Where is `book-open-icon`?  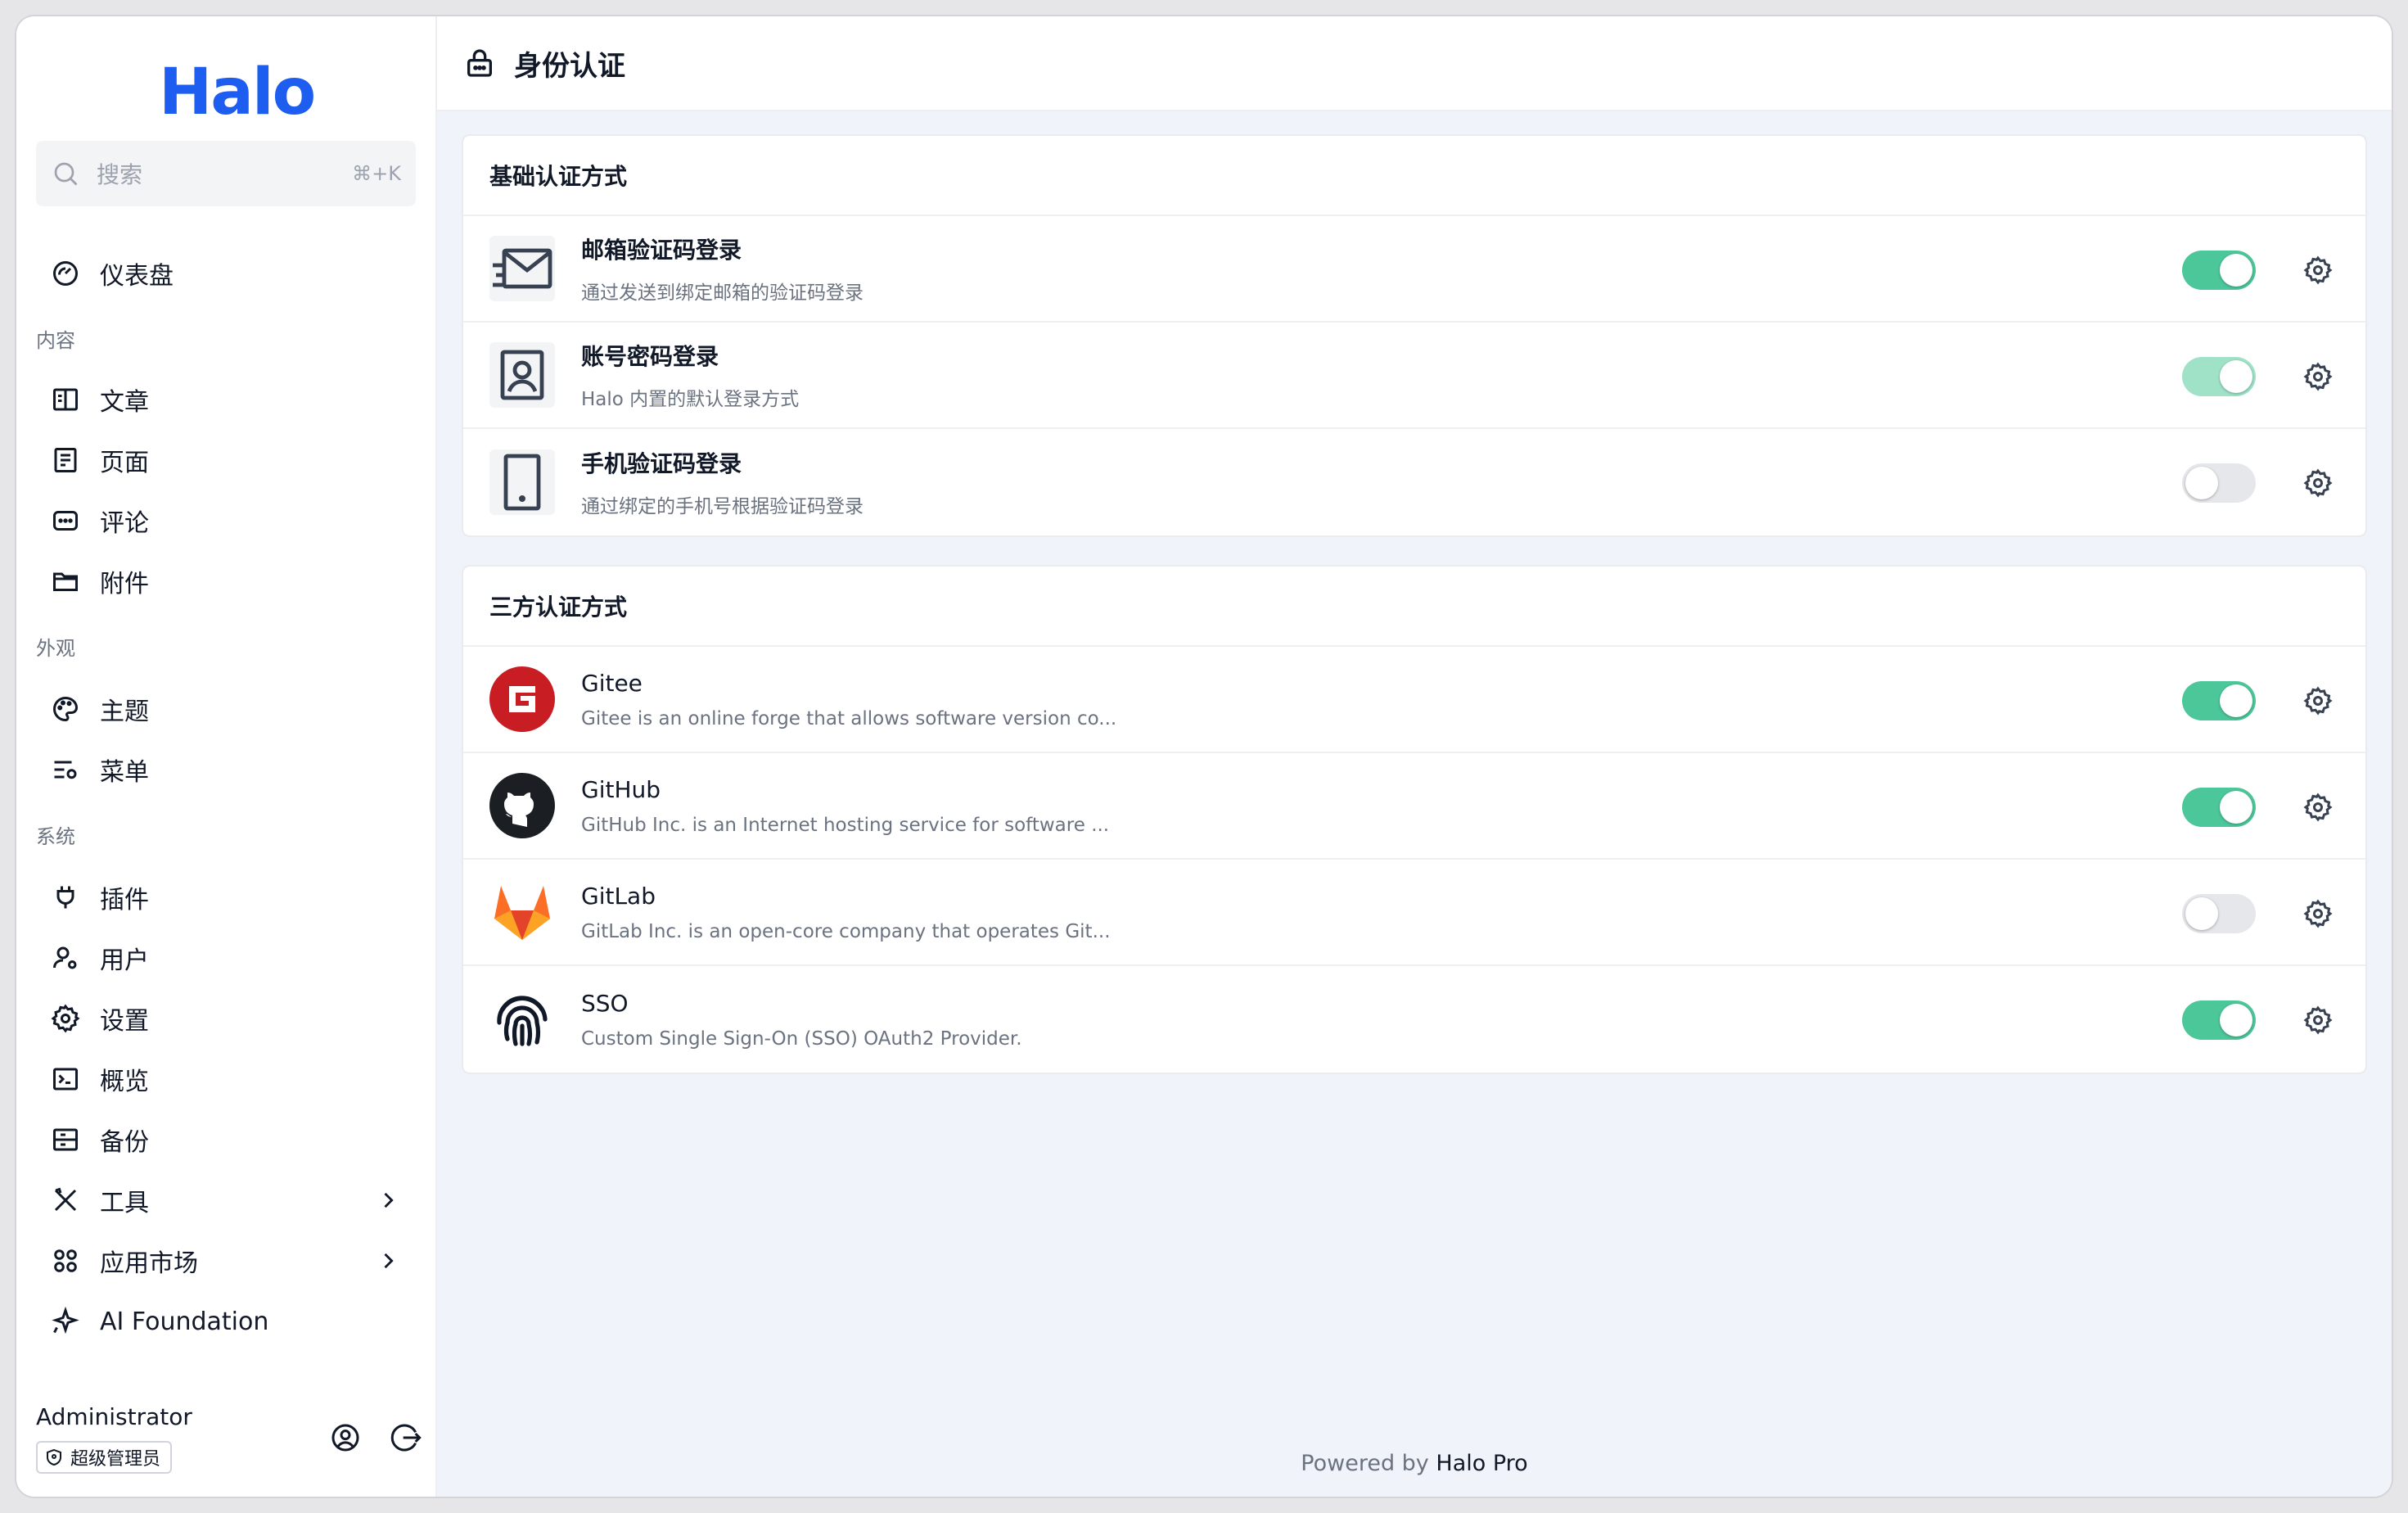
book-open-icon is located at coordinates (65, 399).